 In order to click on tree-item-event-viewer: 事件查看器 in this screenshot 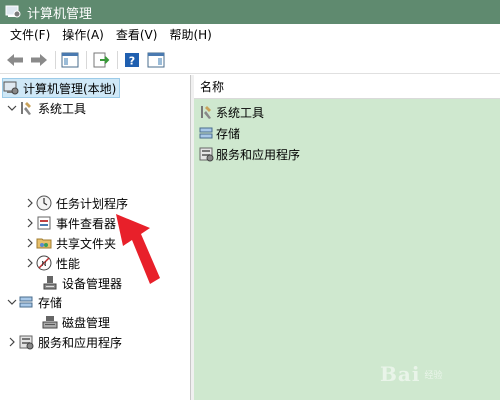, I will do `click(70, 223)`.